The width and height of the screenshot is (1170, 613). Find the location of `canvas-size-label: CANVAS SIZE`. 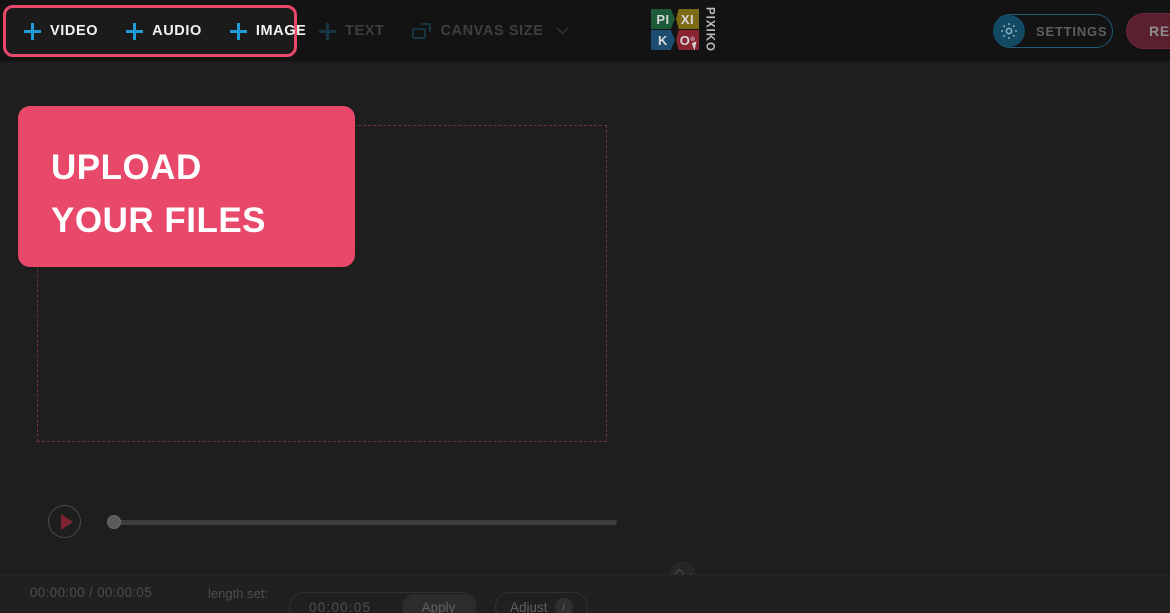

canvas-size-label: CANVAS SIZE is located at coordinates (492, 31).